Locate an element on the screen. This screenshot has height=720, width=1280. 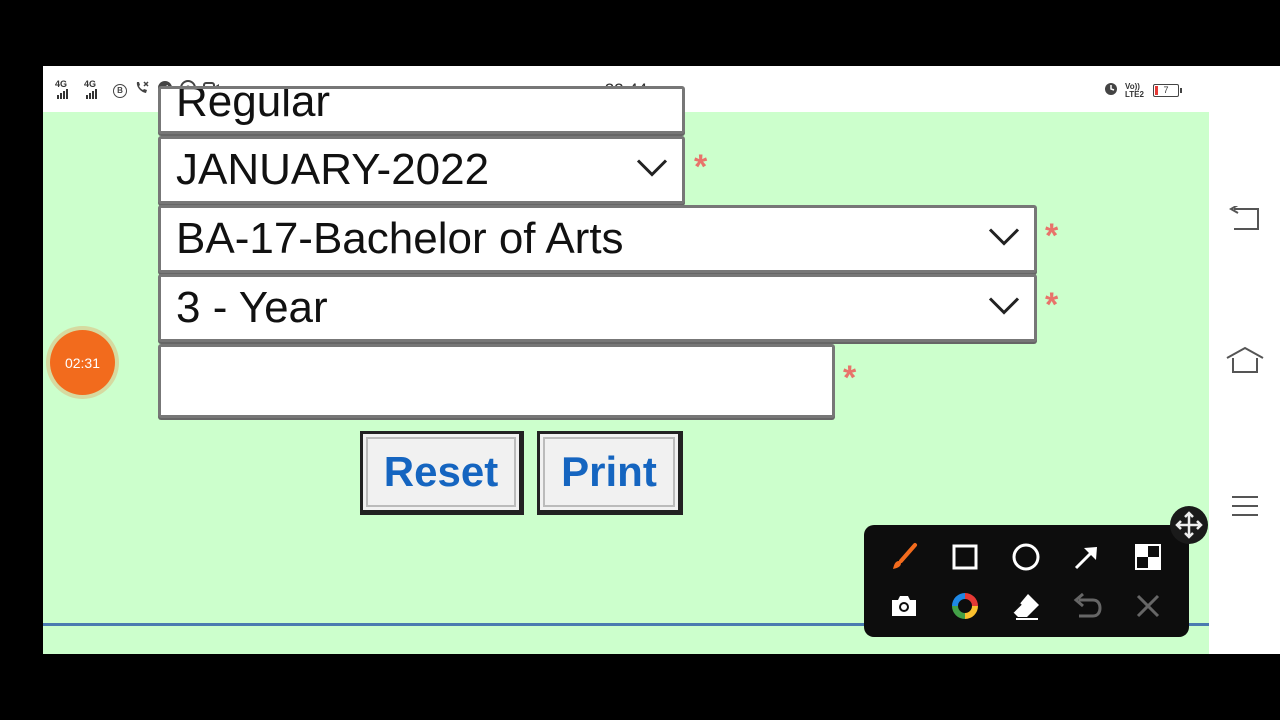
print-button: Print is located at coordinates (610, 473).